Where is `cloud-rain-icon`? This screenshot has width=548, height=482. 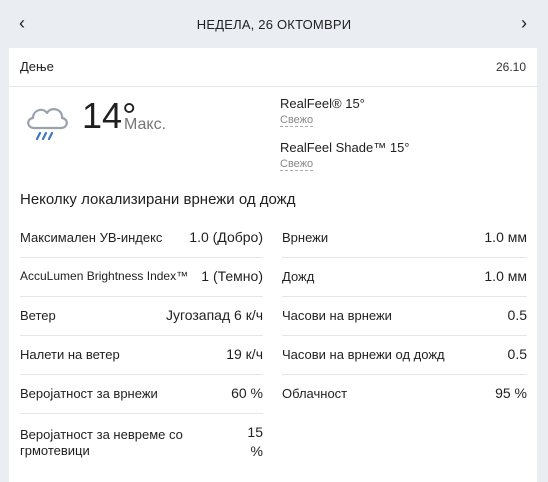
cloud-rain-icon is located at coordinates (47, 124).